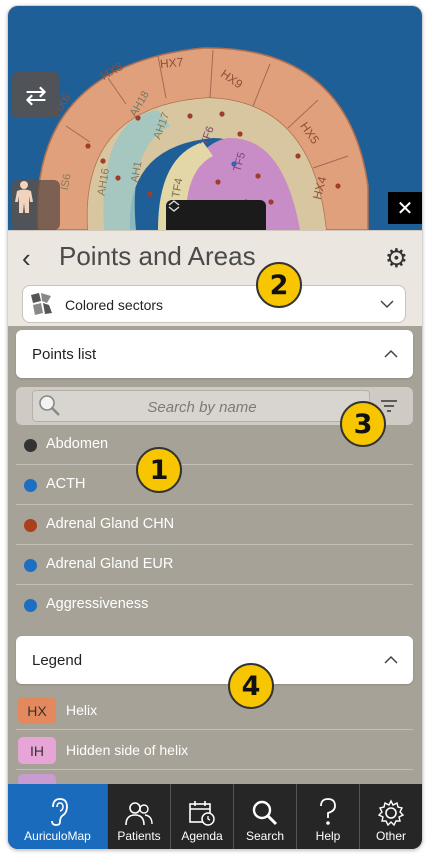  Describe the element at coordinates (174, 206) in the screenshot. I see `expand-collapse-icon` at that location.